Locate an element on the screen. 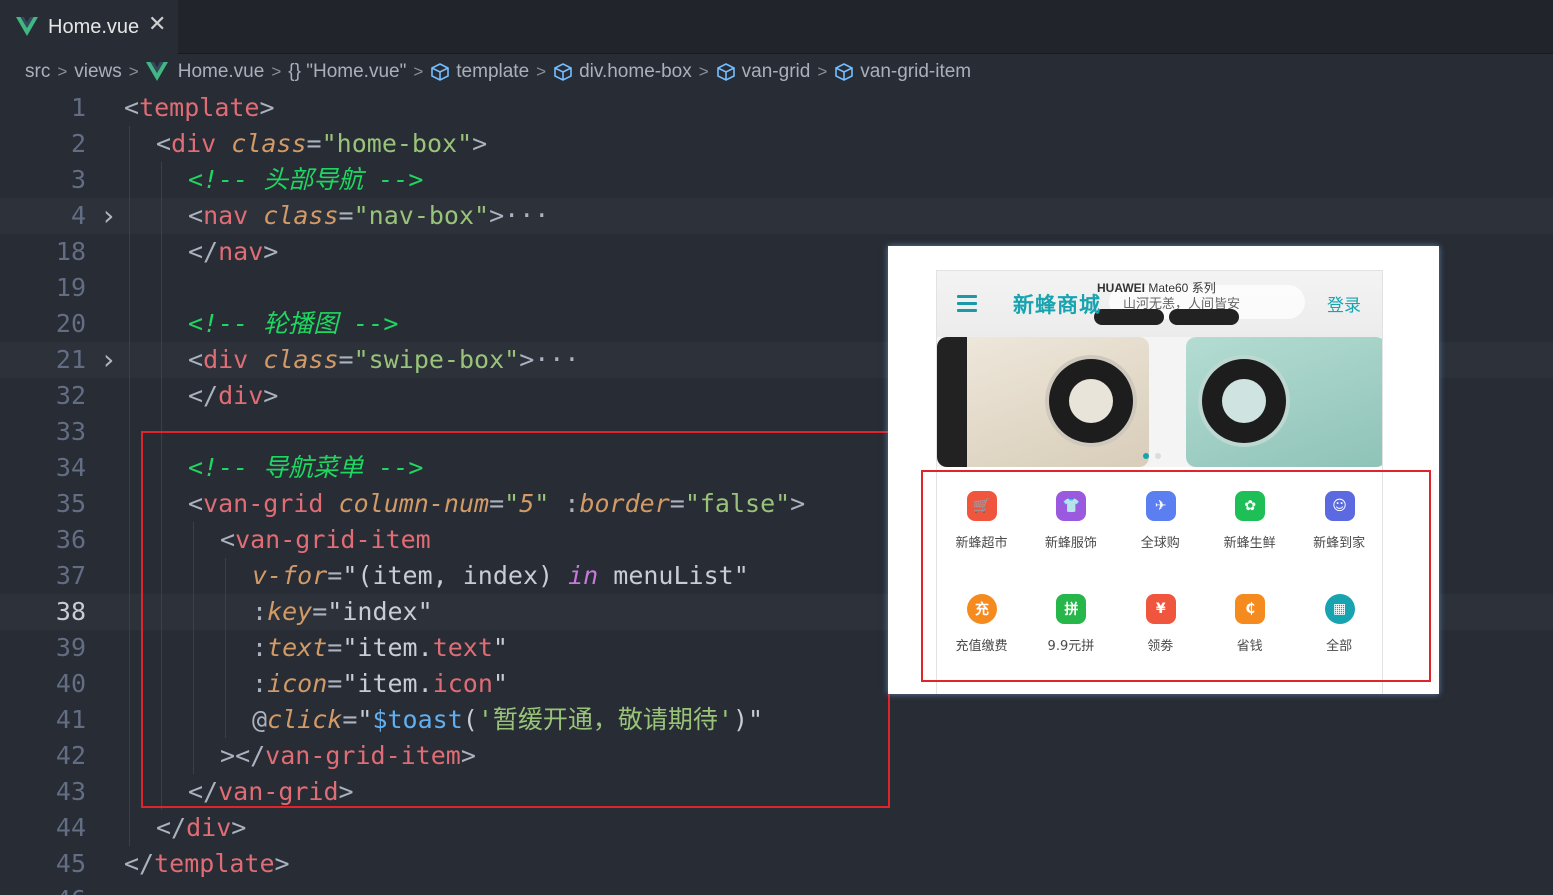  preview-highlight-frame is located at coordinates (1176, 576).